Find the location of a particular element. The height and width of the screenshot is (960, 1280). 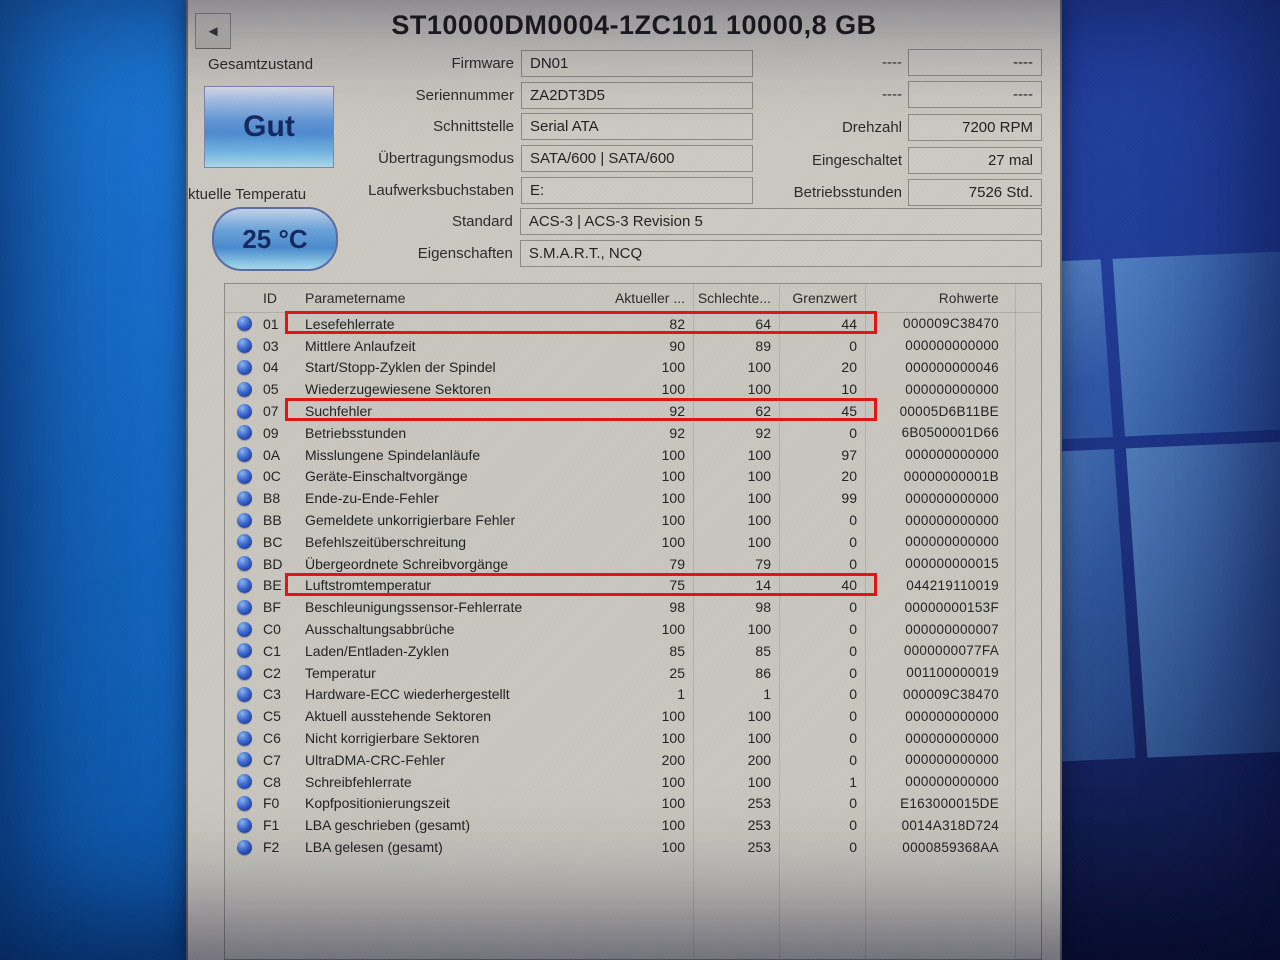

info-field-value: S.M.A.R.T., NCQ is located at coordinates (585, 253).